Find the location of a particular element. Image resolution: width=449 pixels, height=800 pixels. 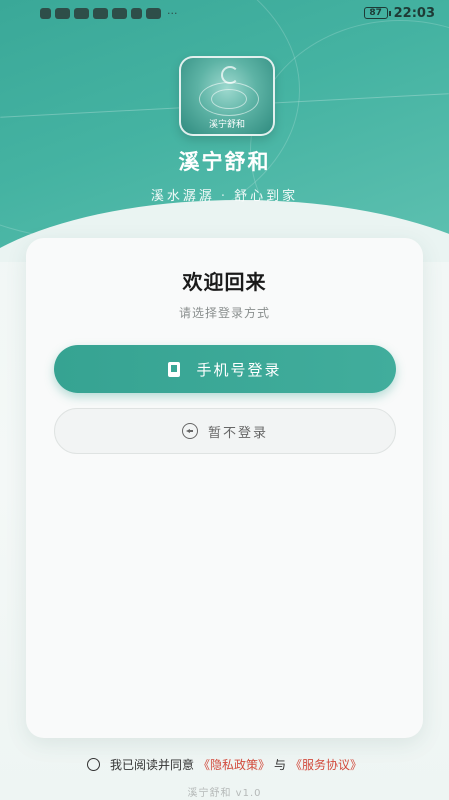

more-notifications-icon: ··· is located at coordinates (172, 13).